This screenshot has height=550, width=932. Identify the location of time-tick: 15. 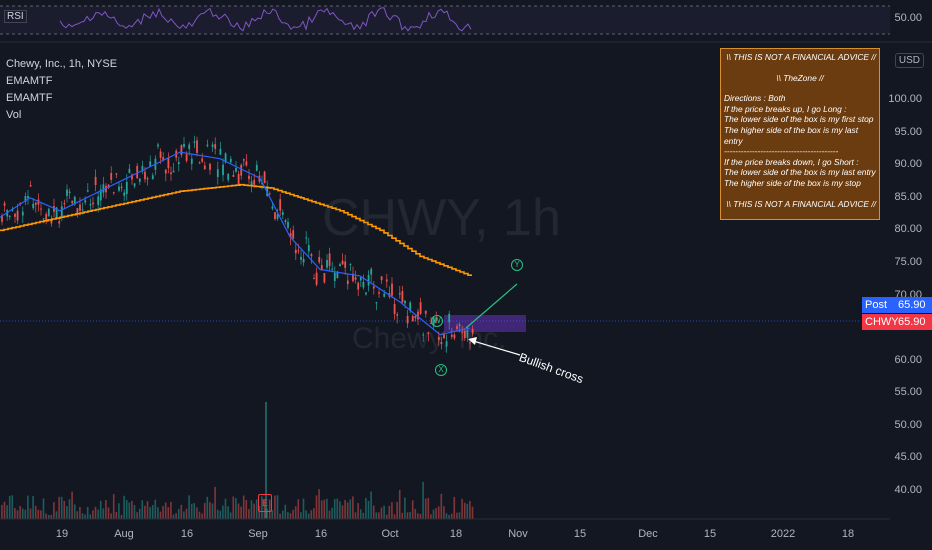
(710, 534).